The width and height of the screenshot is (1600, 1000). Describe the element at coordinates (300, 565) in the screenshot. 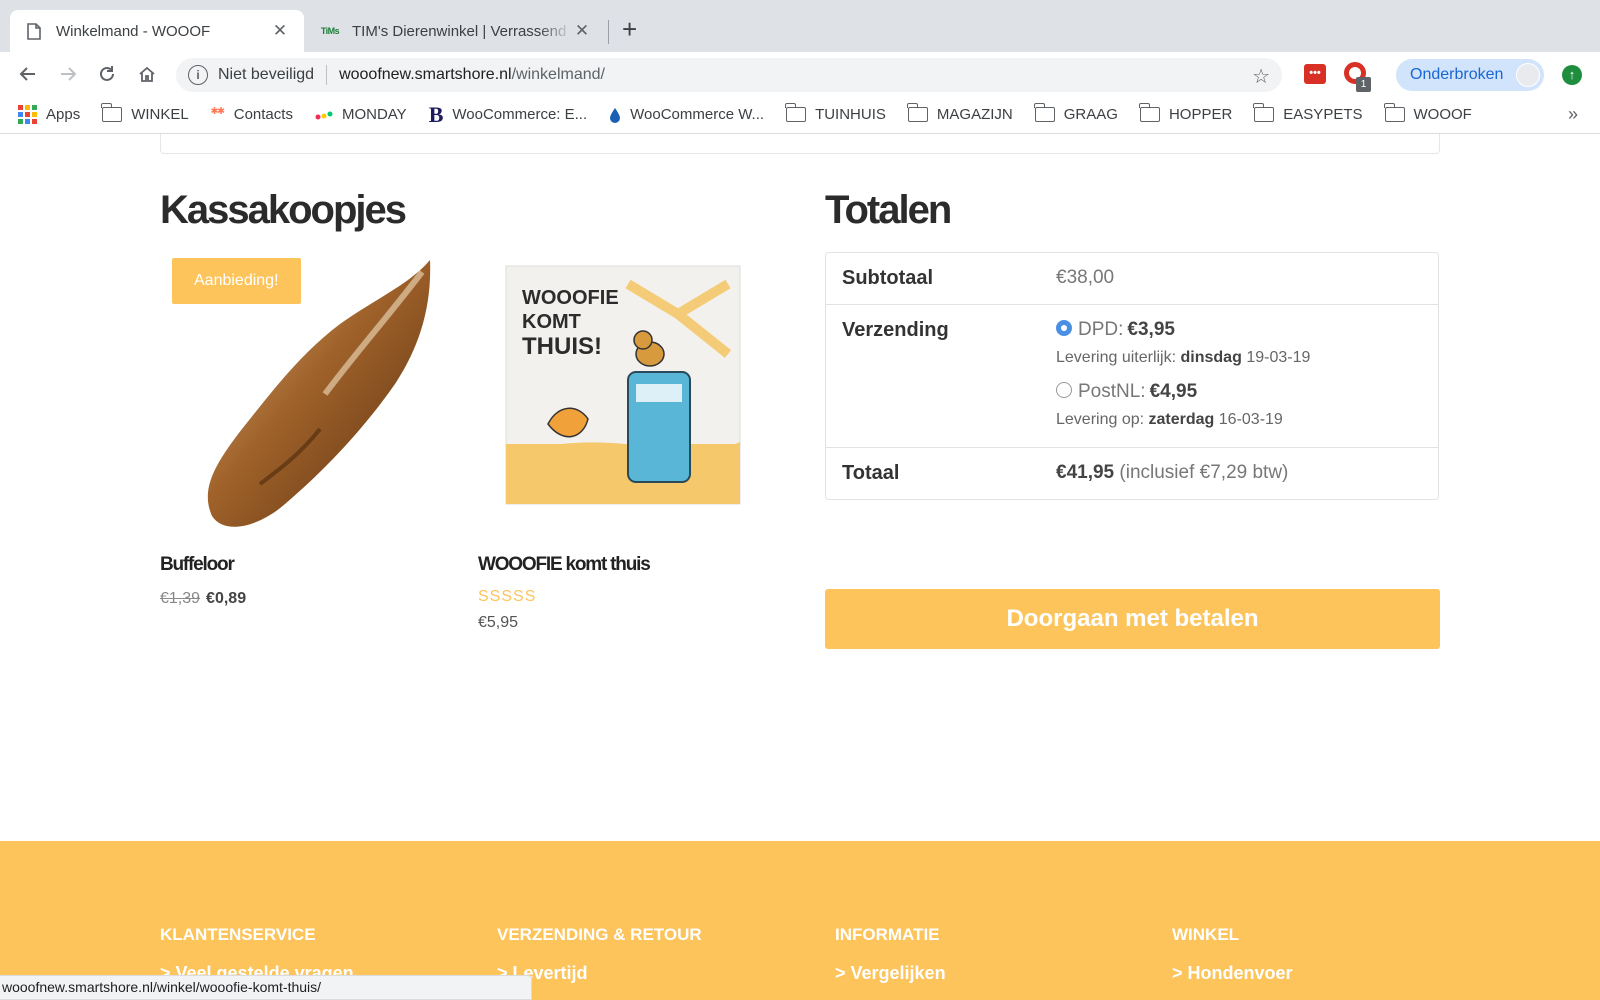

I see `product-name: Buffeloor` at that location.